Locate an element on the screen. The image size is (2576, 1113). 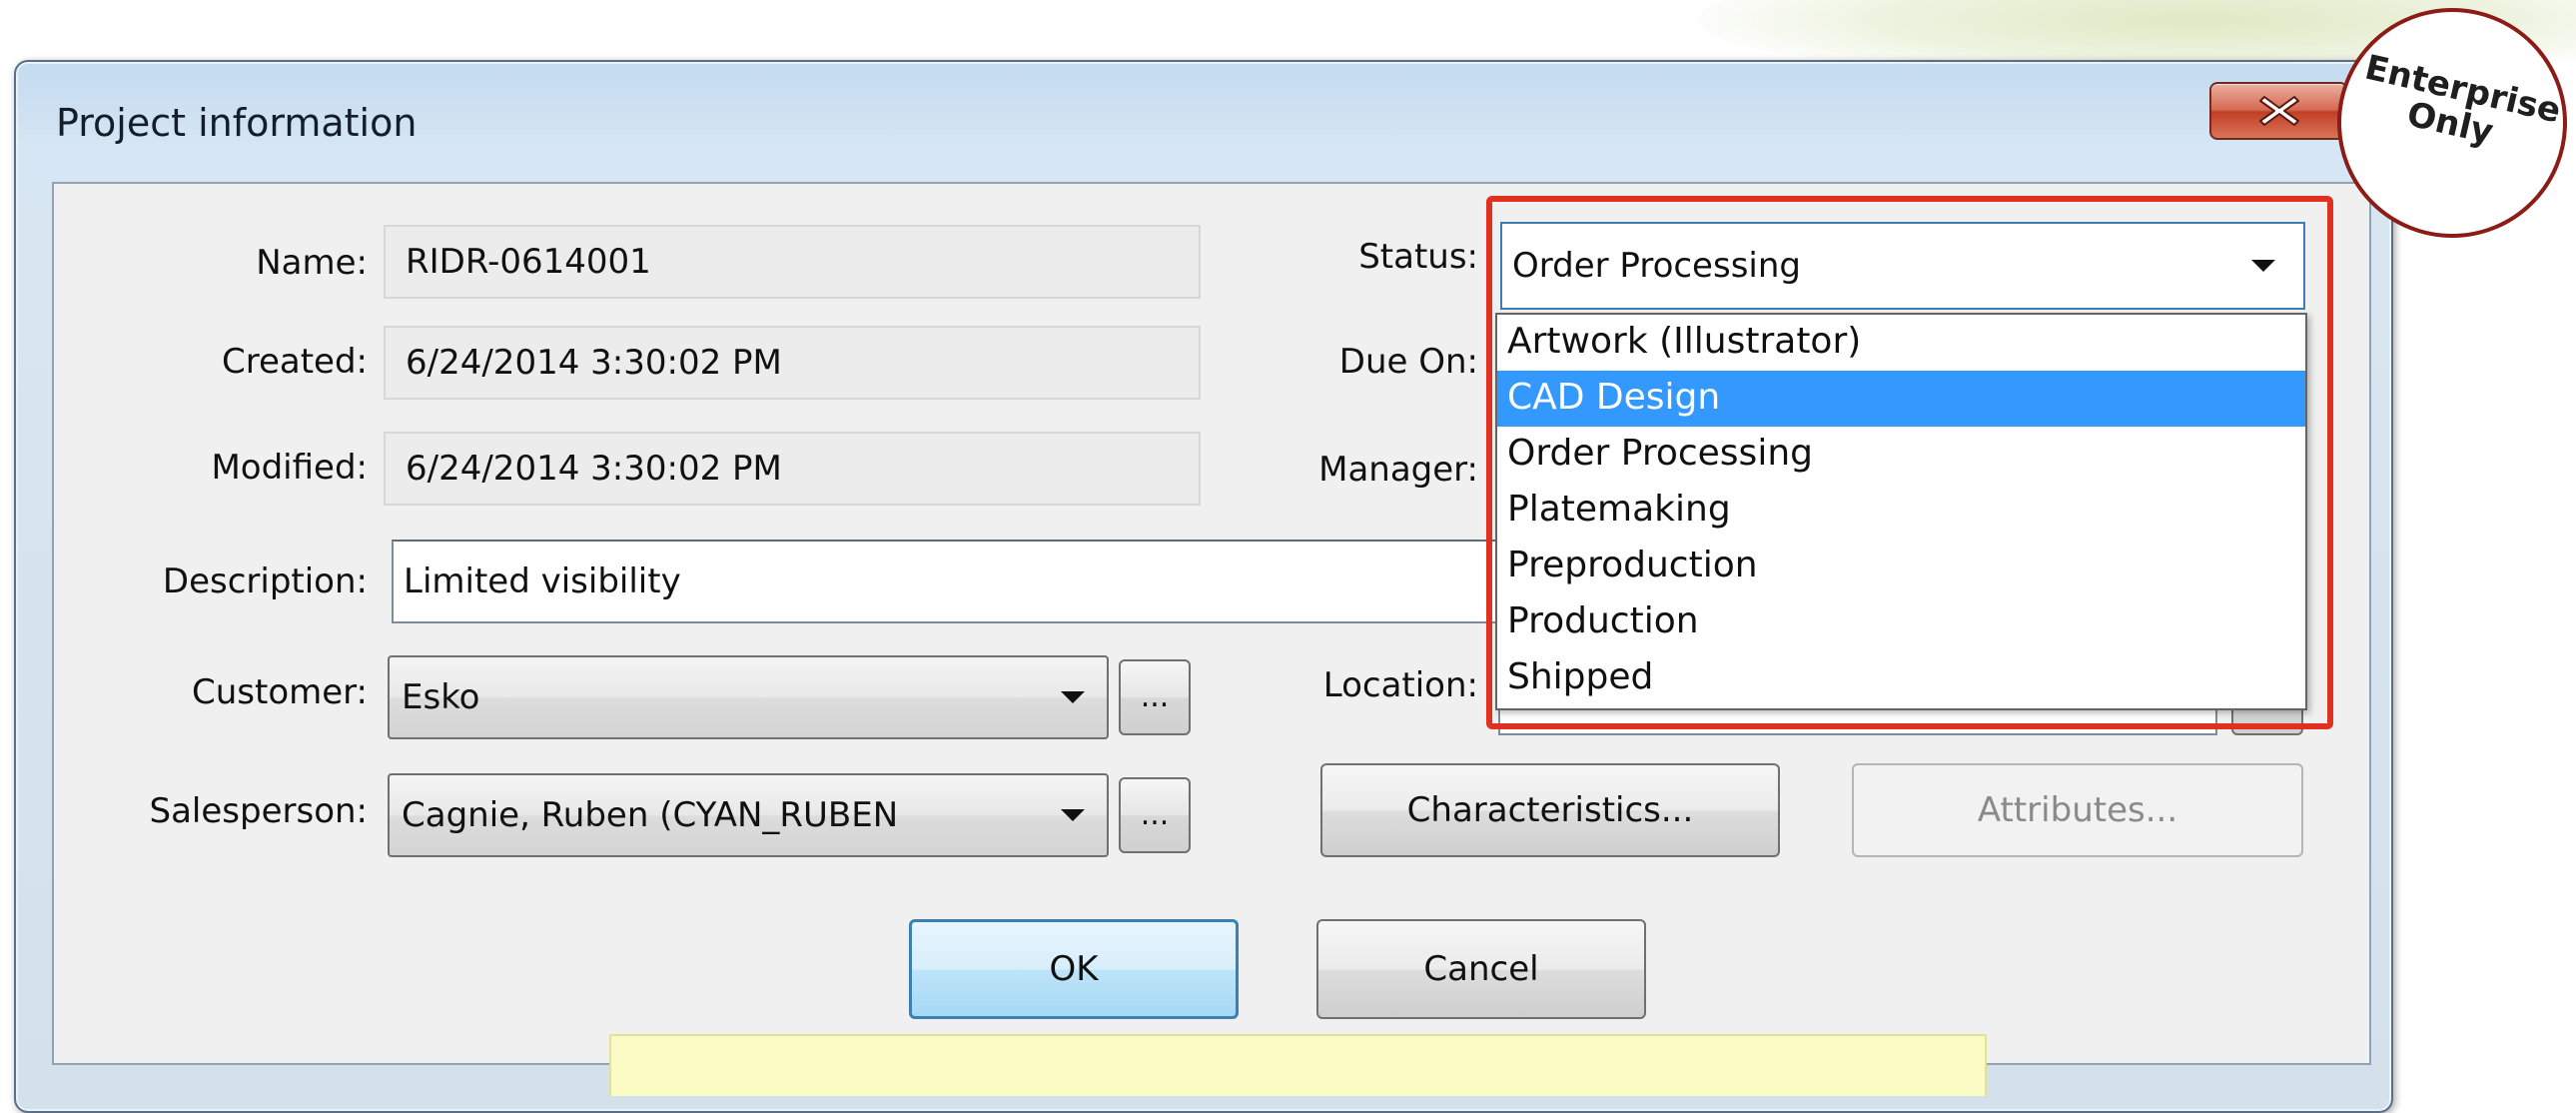
created-label: Created: is located at coordinates (295, 362).